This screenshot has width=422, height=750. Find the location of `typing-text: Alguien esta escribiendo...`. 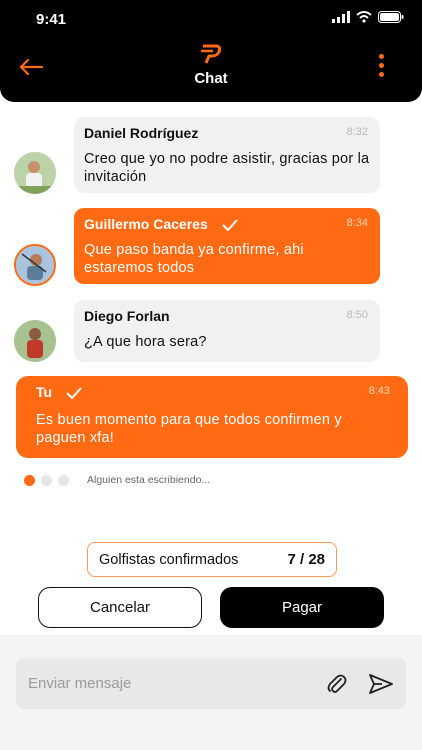

typing-text: Alguien esta escribiendo... is located at coordinates (149, 480).